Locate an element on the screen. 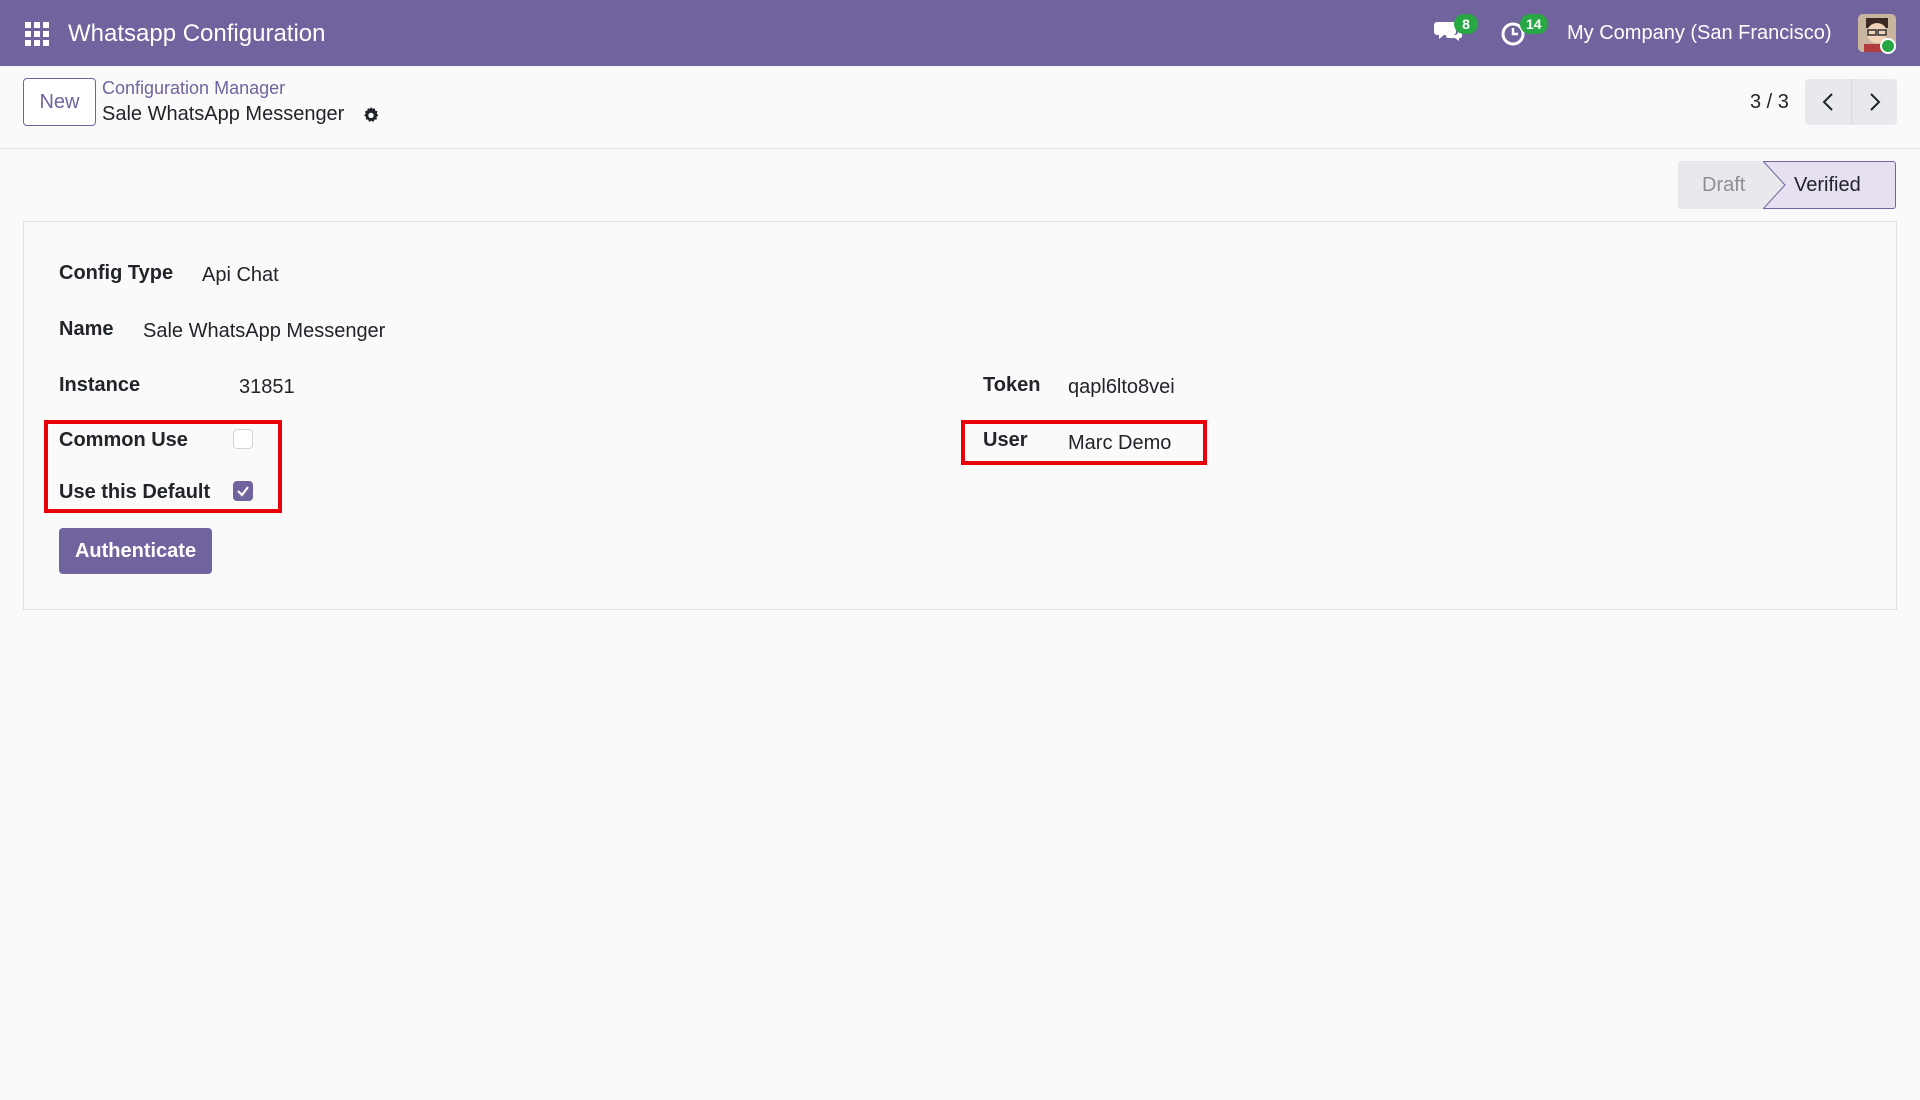 Image resolution: width=1920 pixels, height=1100 pixels. activities-count-badge: 14 is located at coordinates (1534, 24).